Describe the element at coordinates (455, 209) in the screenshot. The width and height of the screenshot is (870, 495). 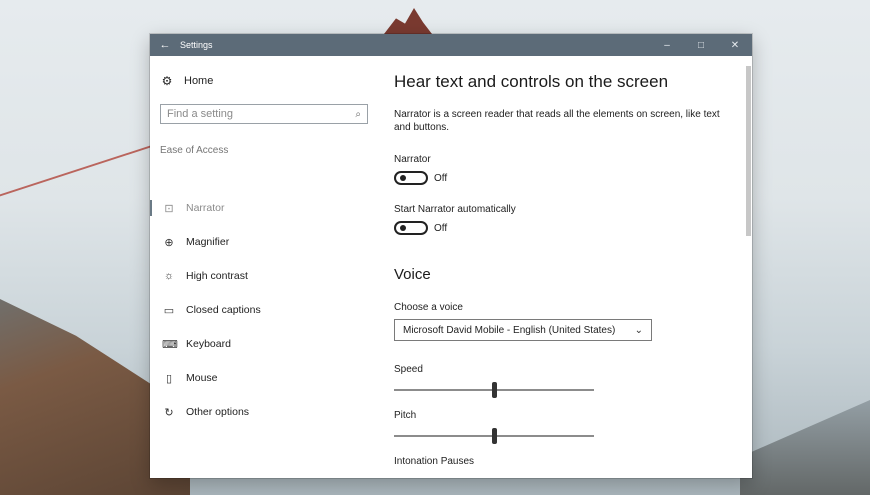
I see `autostart-label: Start Narrator automatically` at that location.